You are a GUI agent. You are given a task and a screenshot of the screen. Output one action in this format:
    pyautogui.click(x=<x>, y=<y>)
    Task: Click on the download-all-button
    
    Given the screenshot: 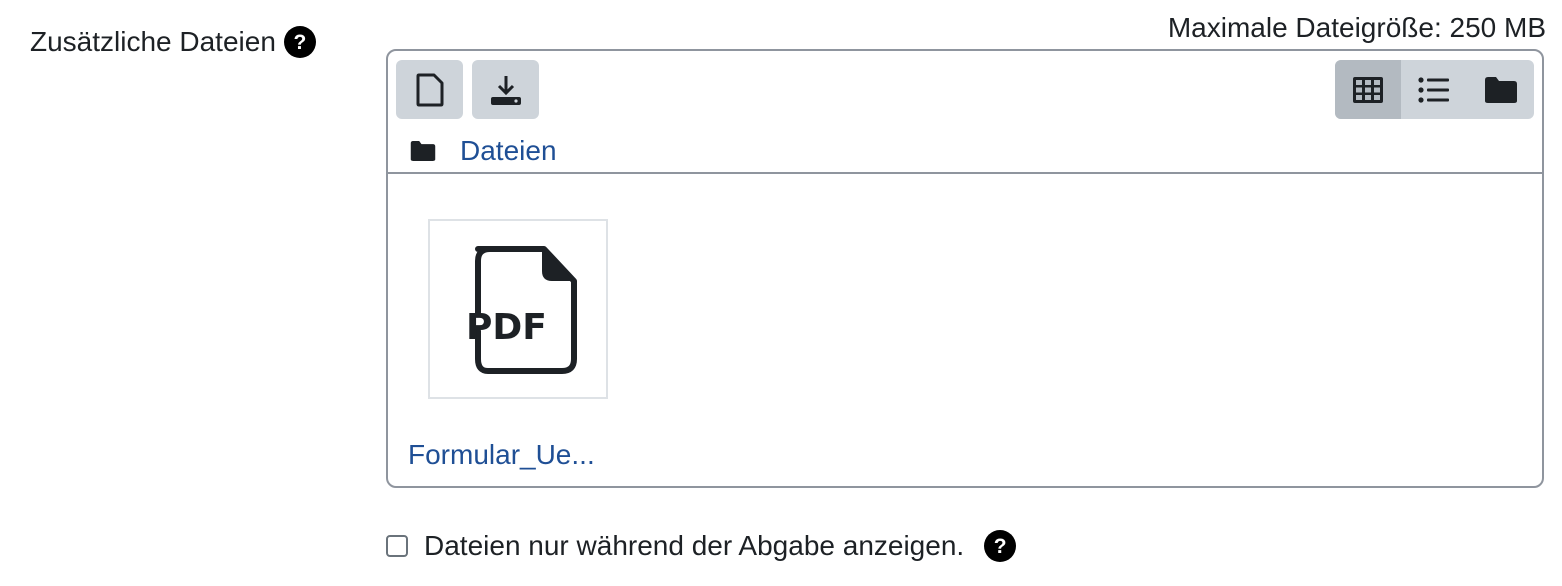 What is the action you would take?
    pyautogui.click(x=505, y=89)
    